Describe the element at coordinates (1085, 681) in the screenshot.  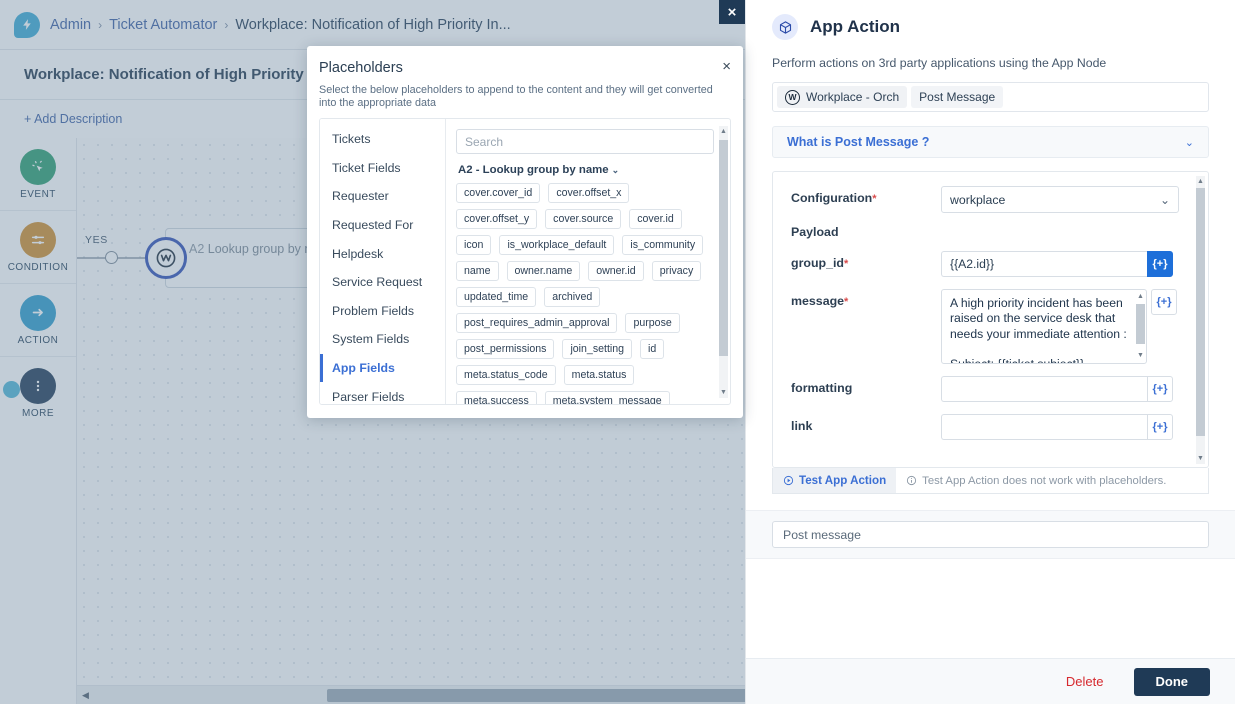
I see `delete-button: Delete` at that location.